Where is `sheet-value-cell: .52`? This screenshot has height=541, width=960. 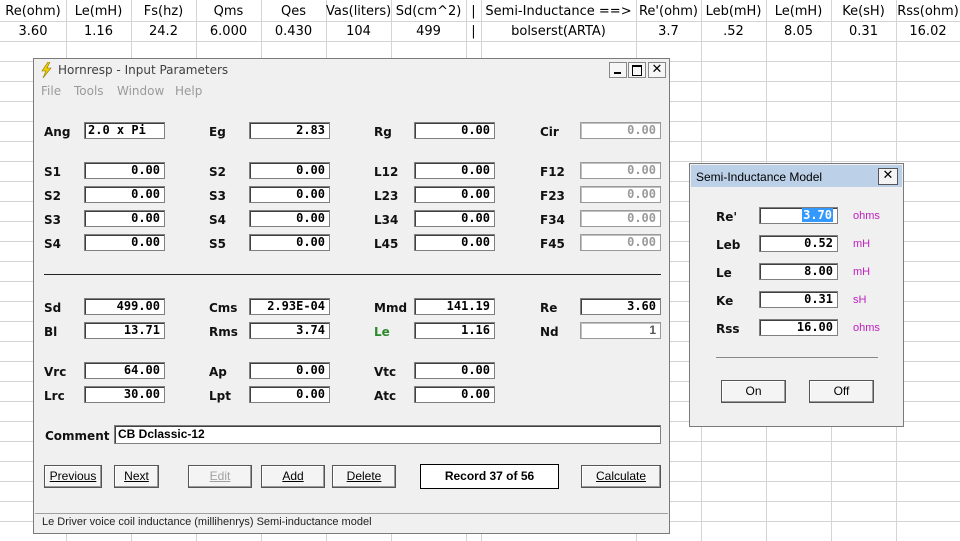 sheet-value-cell: .52 is located at coordinates (733, 31).